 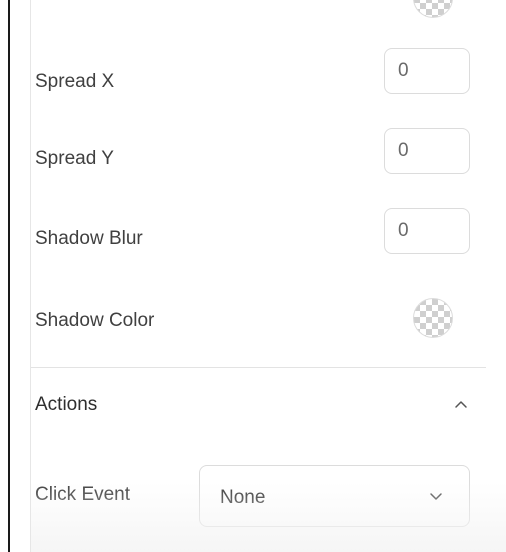 I want to click on spread-y-input: 0, so click(x=427, y=151).